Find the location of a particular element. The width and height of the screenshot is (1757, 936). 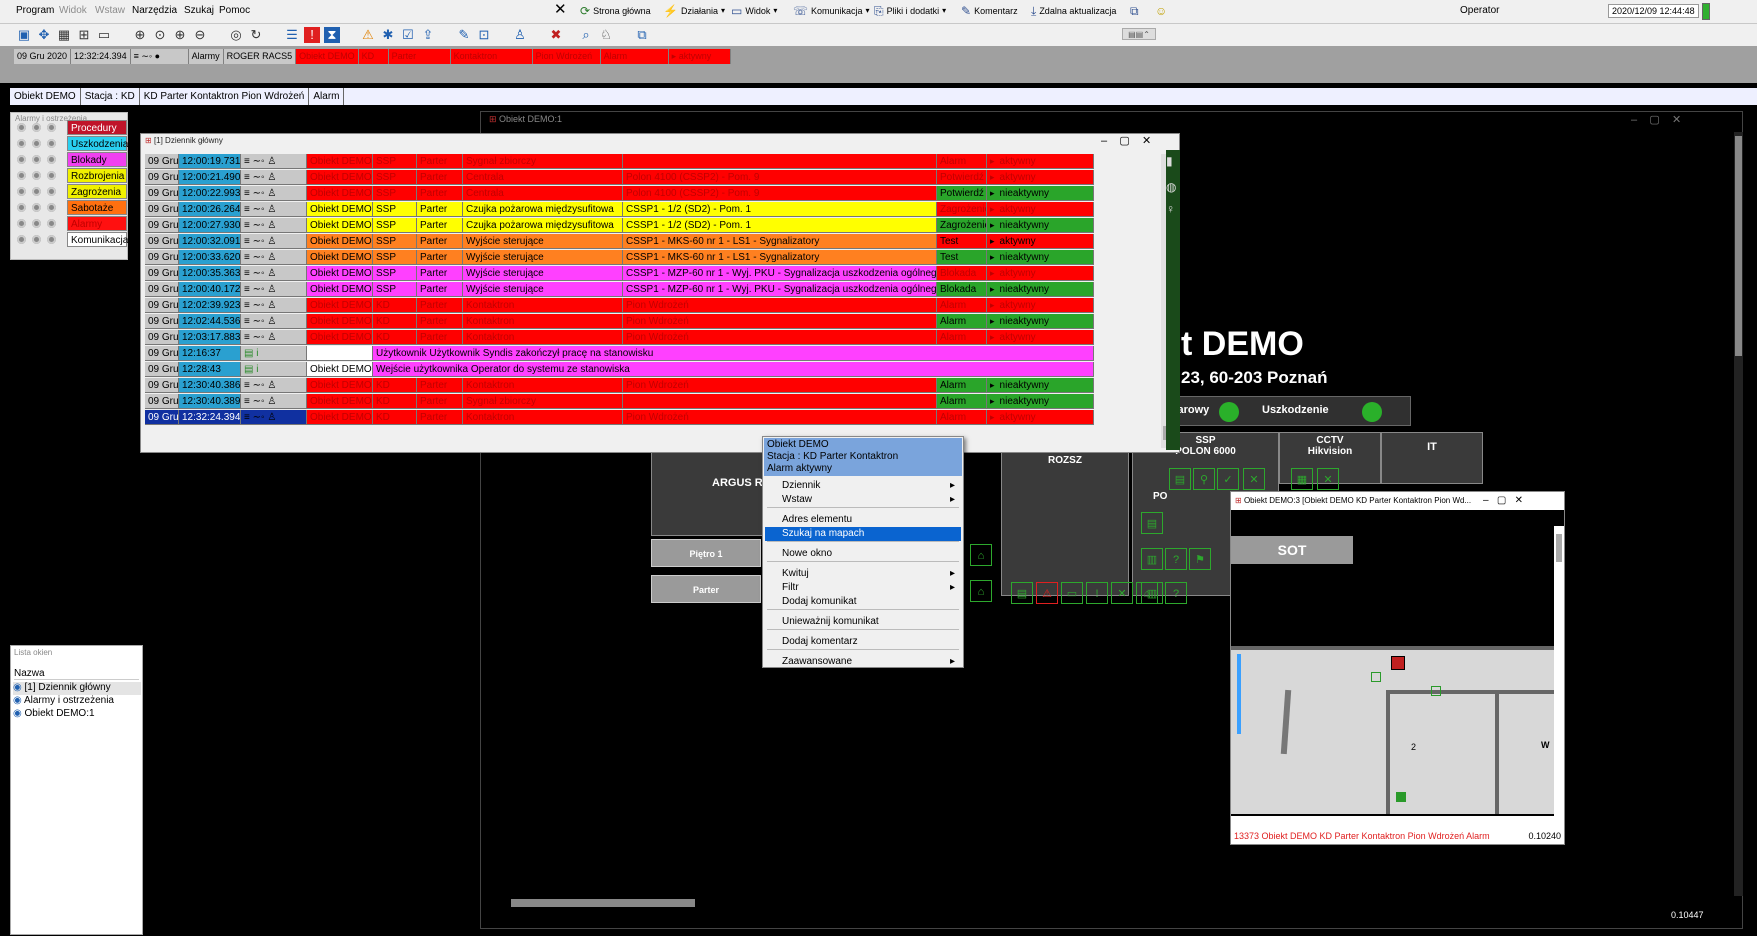

po-input-icon: ▤ is located at coordinates (1152, 523).